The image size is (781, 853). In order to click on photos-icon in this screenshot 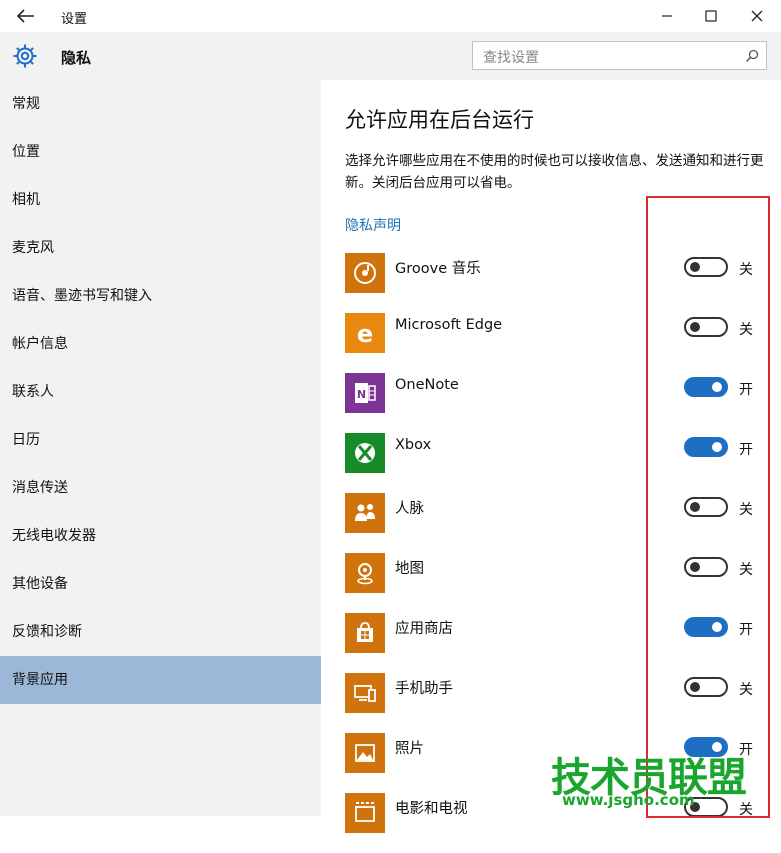, I will do `click(365, 753)`.